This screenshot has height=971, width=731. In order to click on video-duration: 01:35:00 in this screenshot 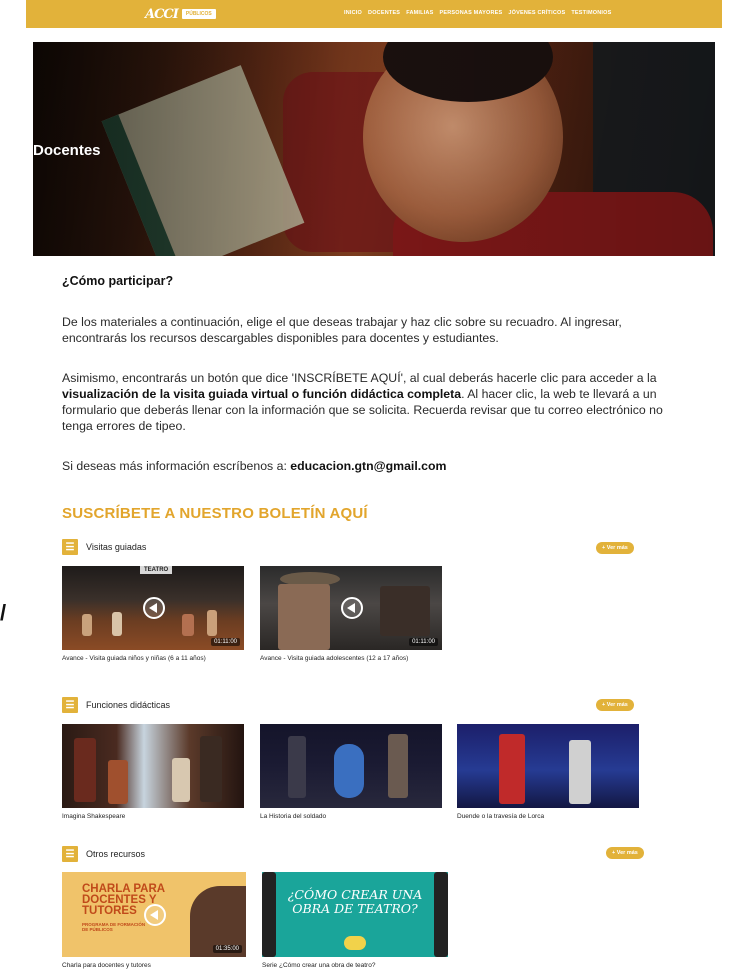, I will do `click(227, 949)`.